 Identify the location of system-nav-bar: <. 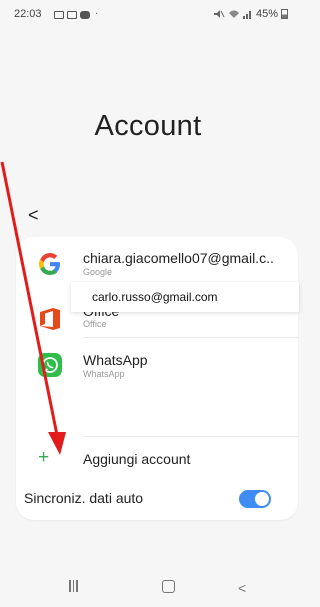
(148, 592).